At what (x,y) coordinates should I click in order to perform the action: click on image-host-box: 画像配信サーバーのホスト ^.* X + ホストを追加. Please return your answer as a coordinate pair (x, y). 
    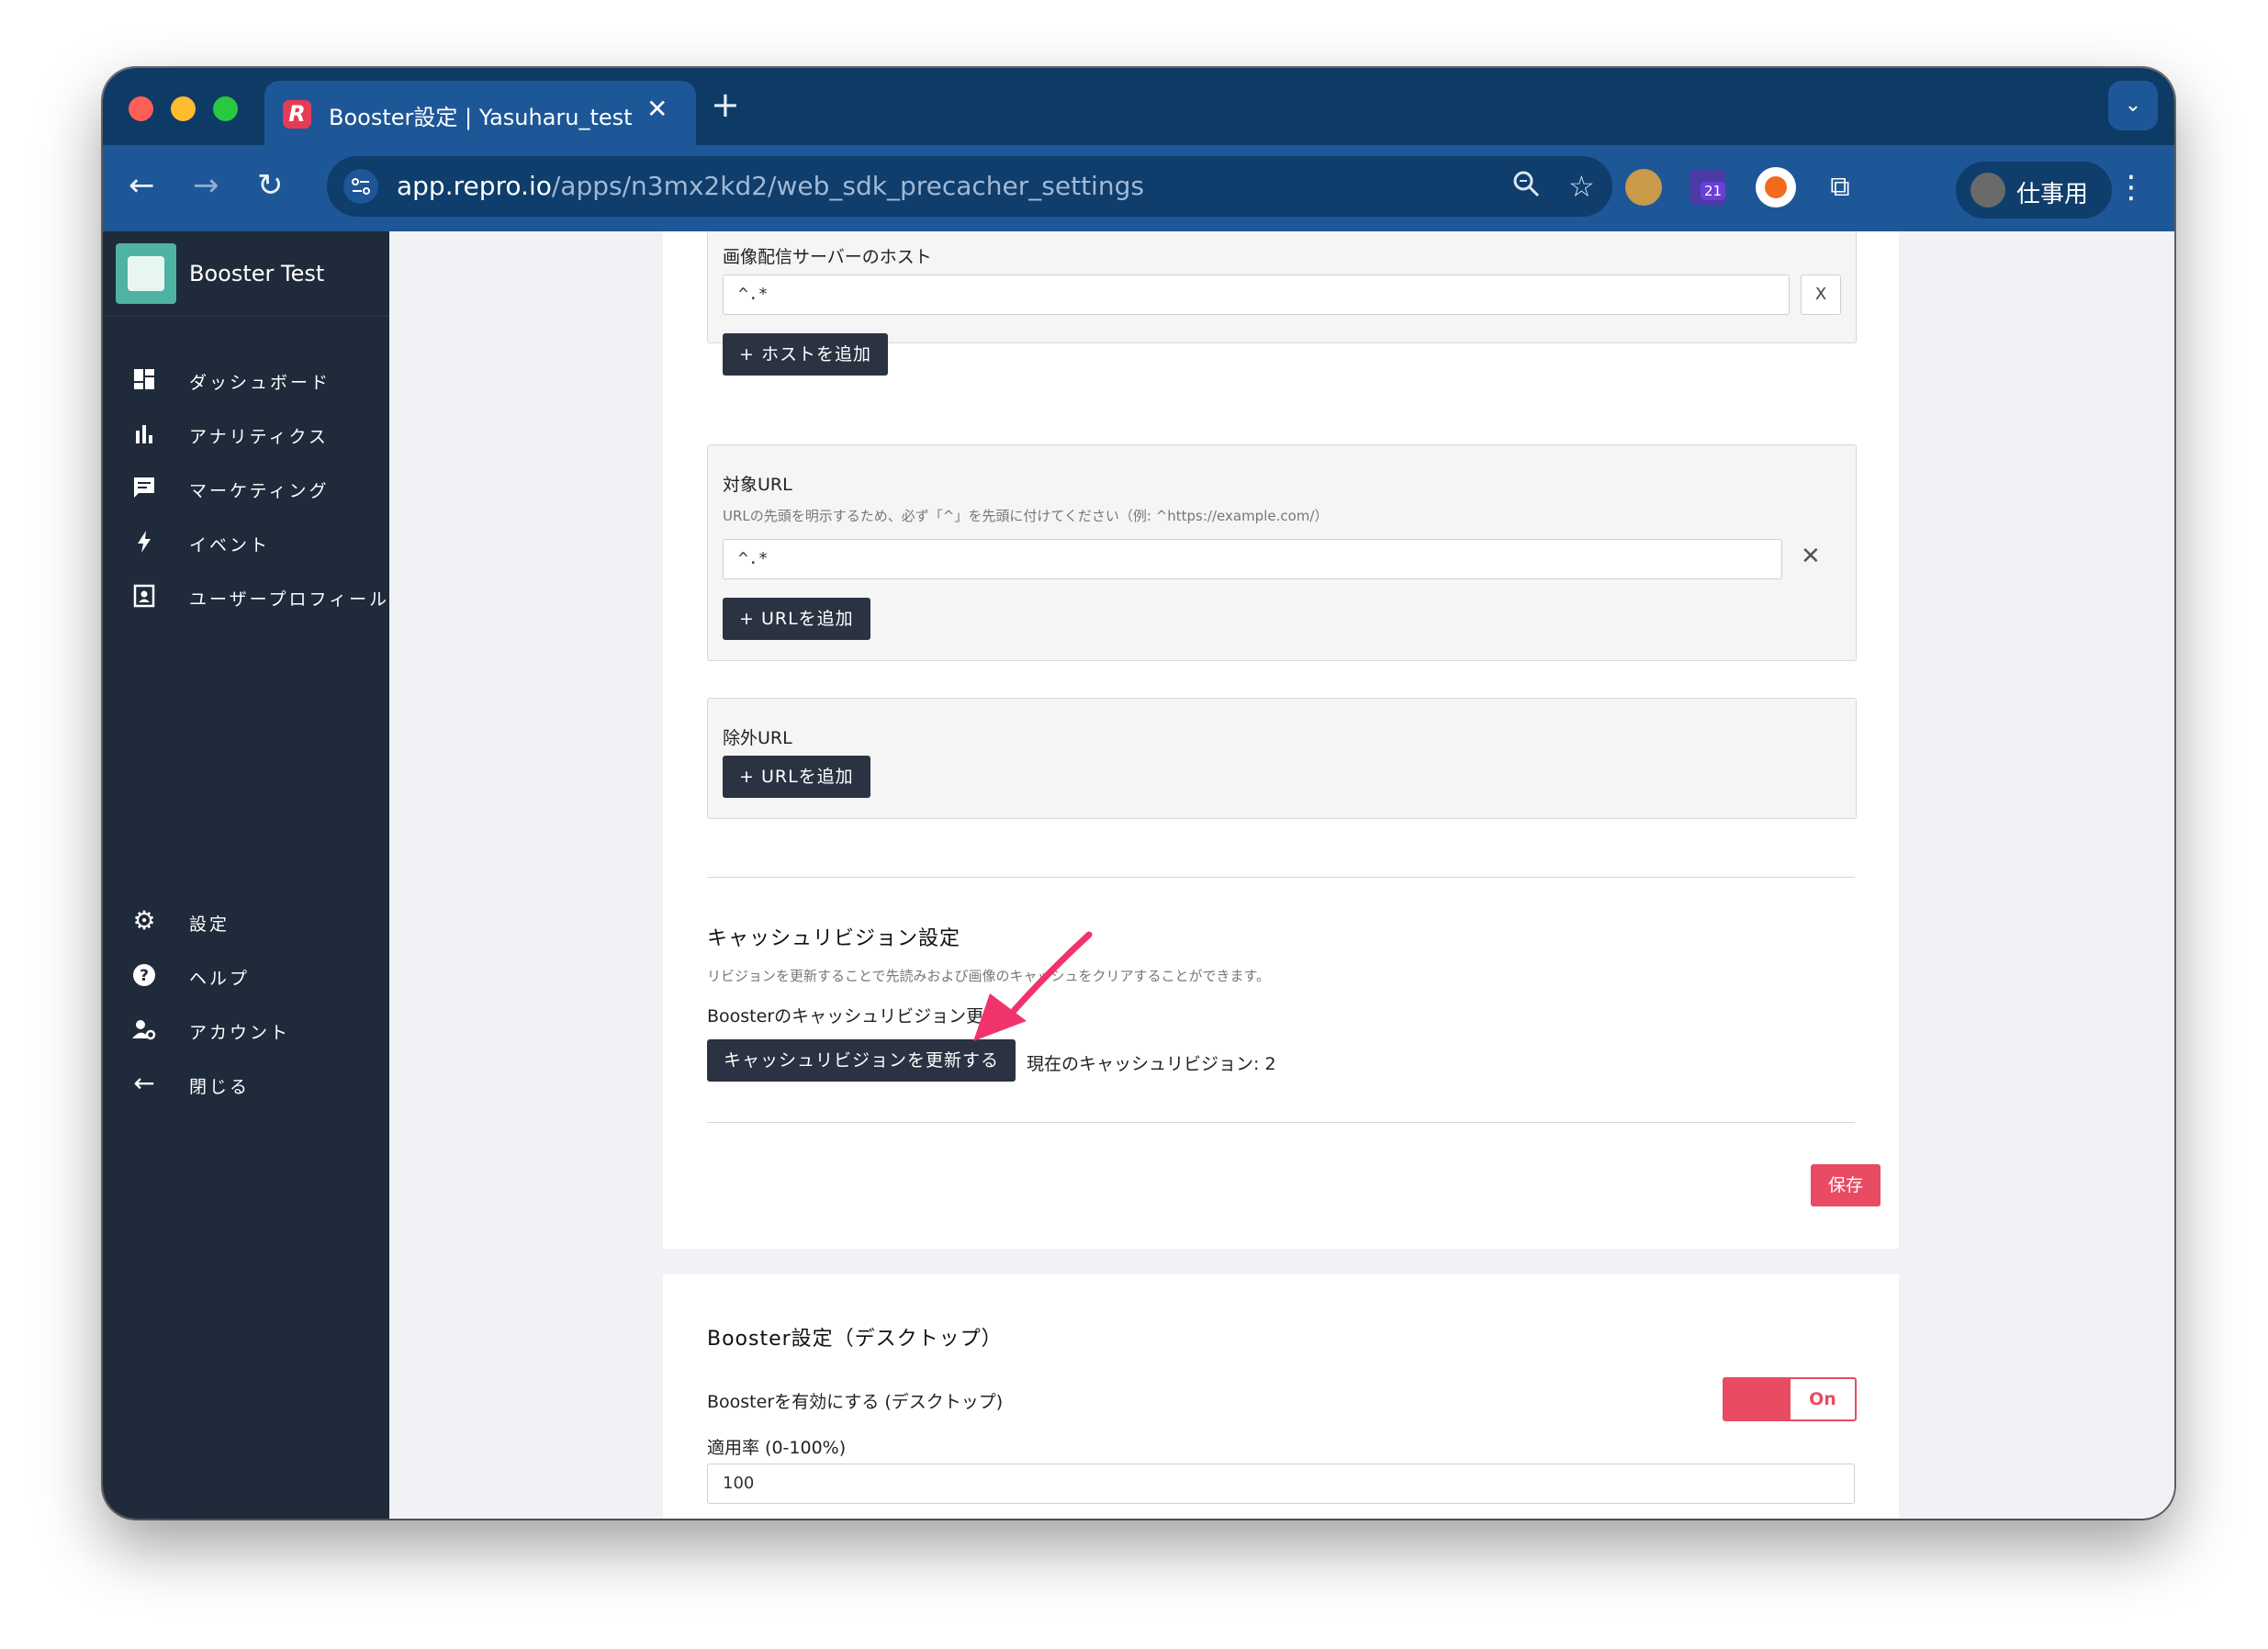
    Looking at the image, I should click on (1282, 303).